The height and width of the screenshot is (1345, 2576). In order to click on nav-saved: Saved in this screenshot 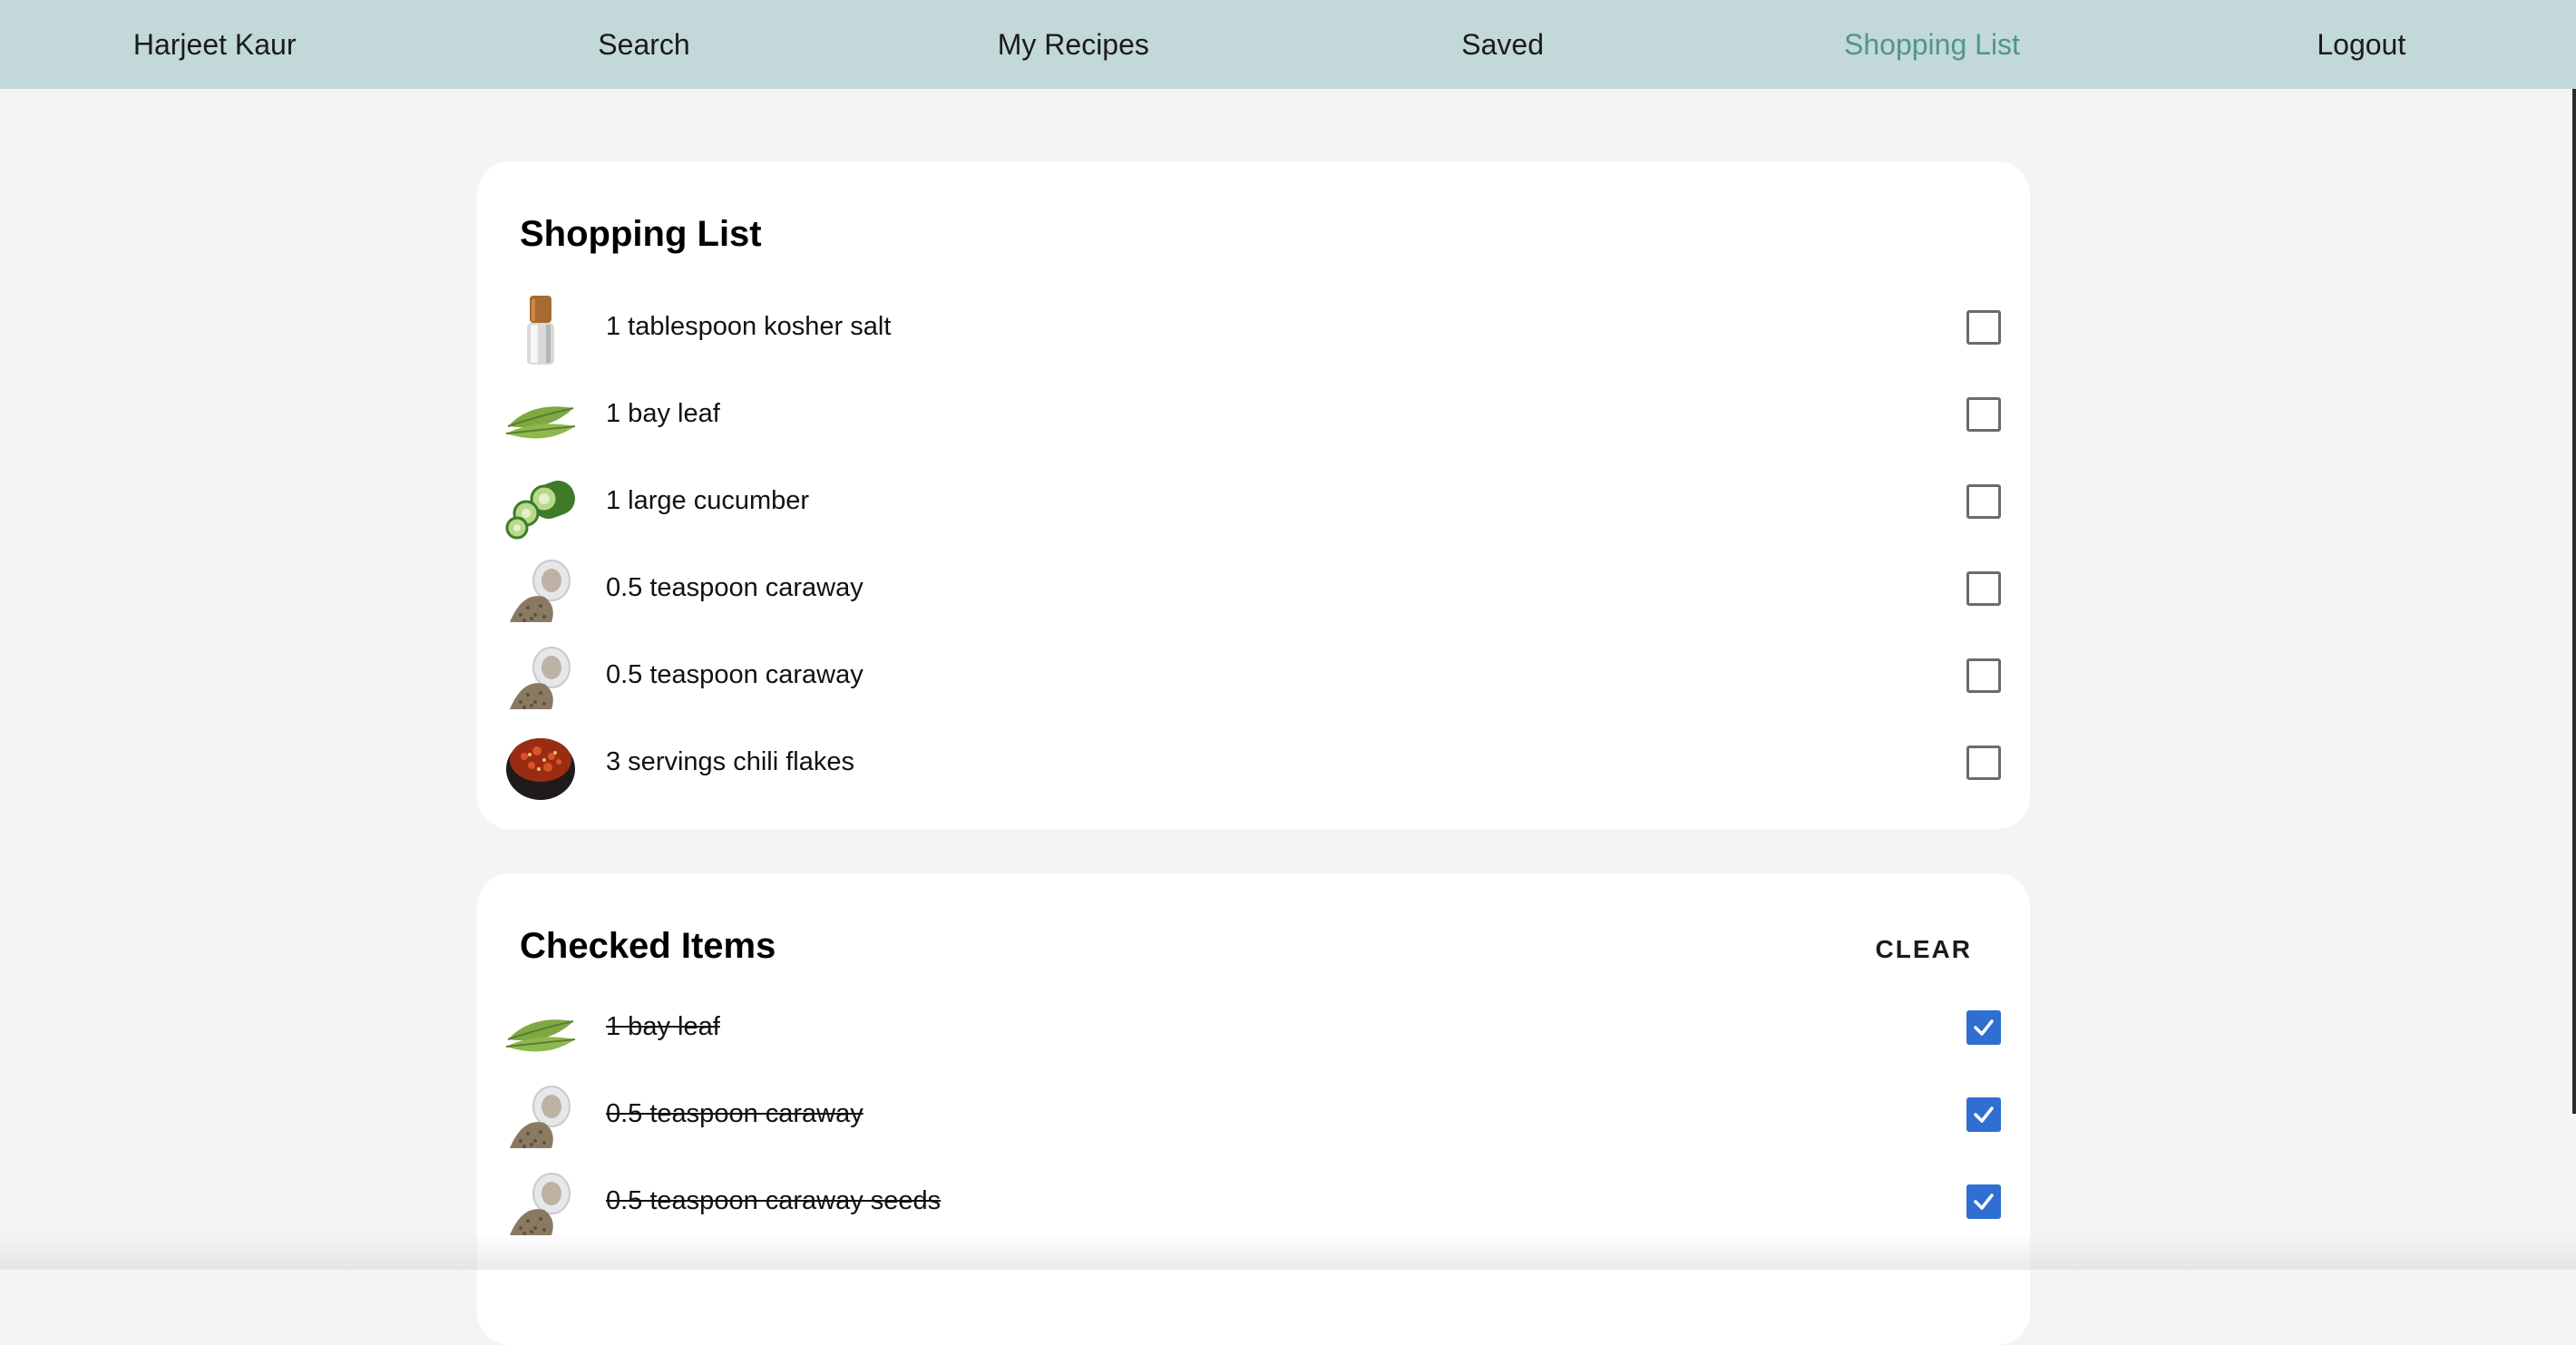, I will do `click(1502, 45)`.